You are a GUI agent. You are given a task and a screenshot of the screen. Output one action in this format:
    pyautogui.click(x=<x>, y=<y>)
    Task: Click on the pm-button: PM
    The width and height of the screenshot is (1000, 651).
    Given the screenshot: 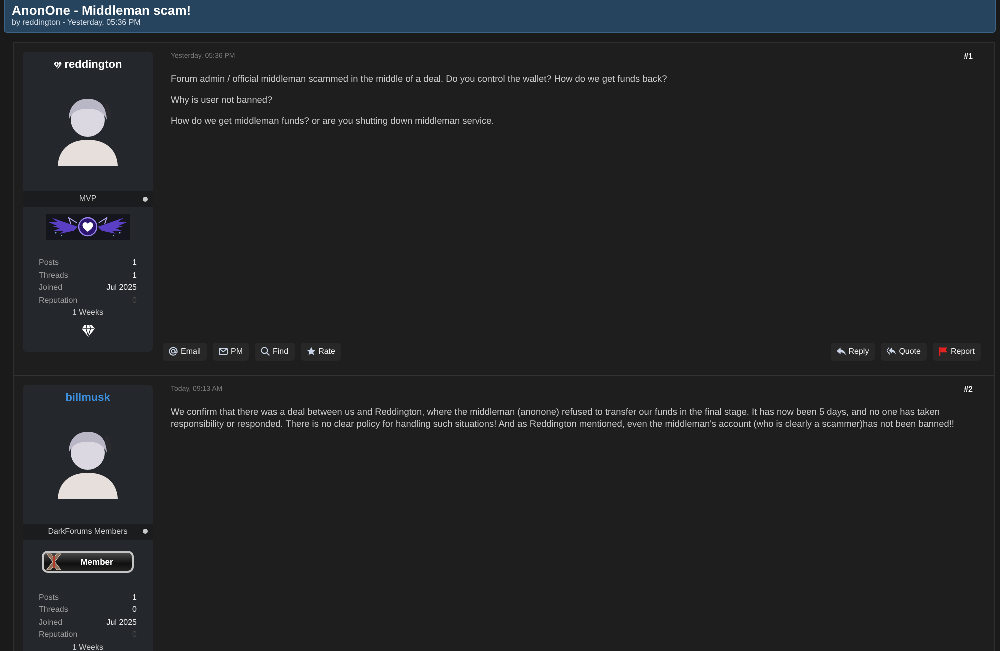 What is the action you would take?
    pyautogui.click(x=231, y=351)
    